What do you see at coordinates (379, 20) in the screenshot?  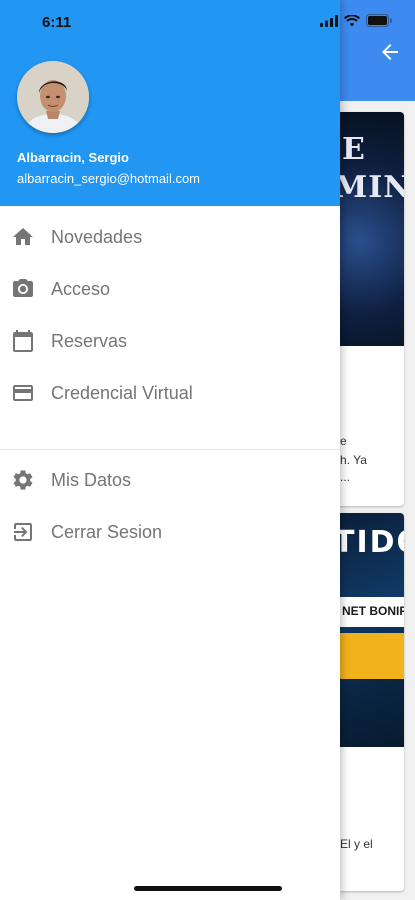 I see `battery-icon` at bounding box center [379, 20].